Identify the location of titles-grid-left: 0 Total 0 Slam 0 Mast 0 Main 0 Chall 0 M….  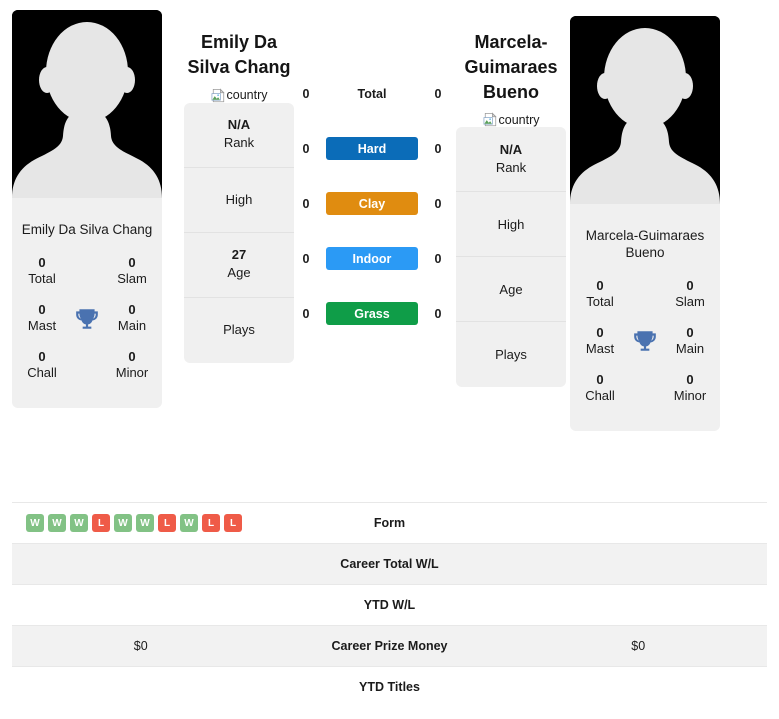
(87, 326).